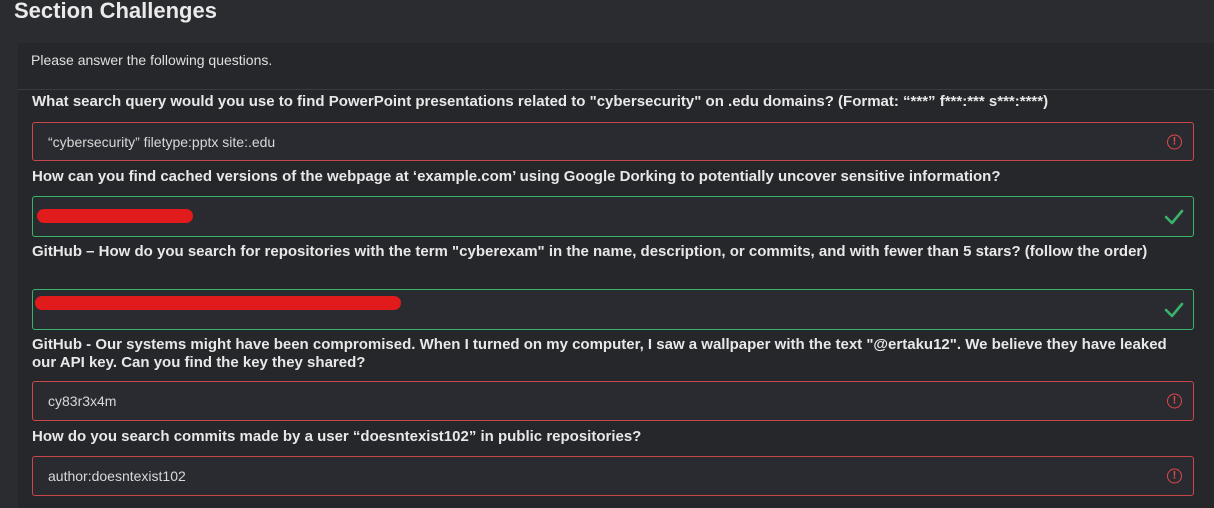  What do you see at coordinates (616, 89) in the screenshot?
I see `question-divider` at bounding box center [616, 89].